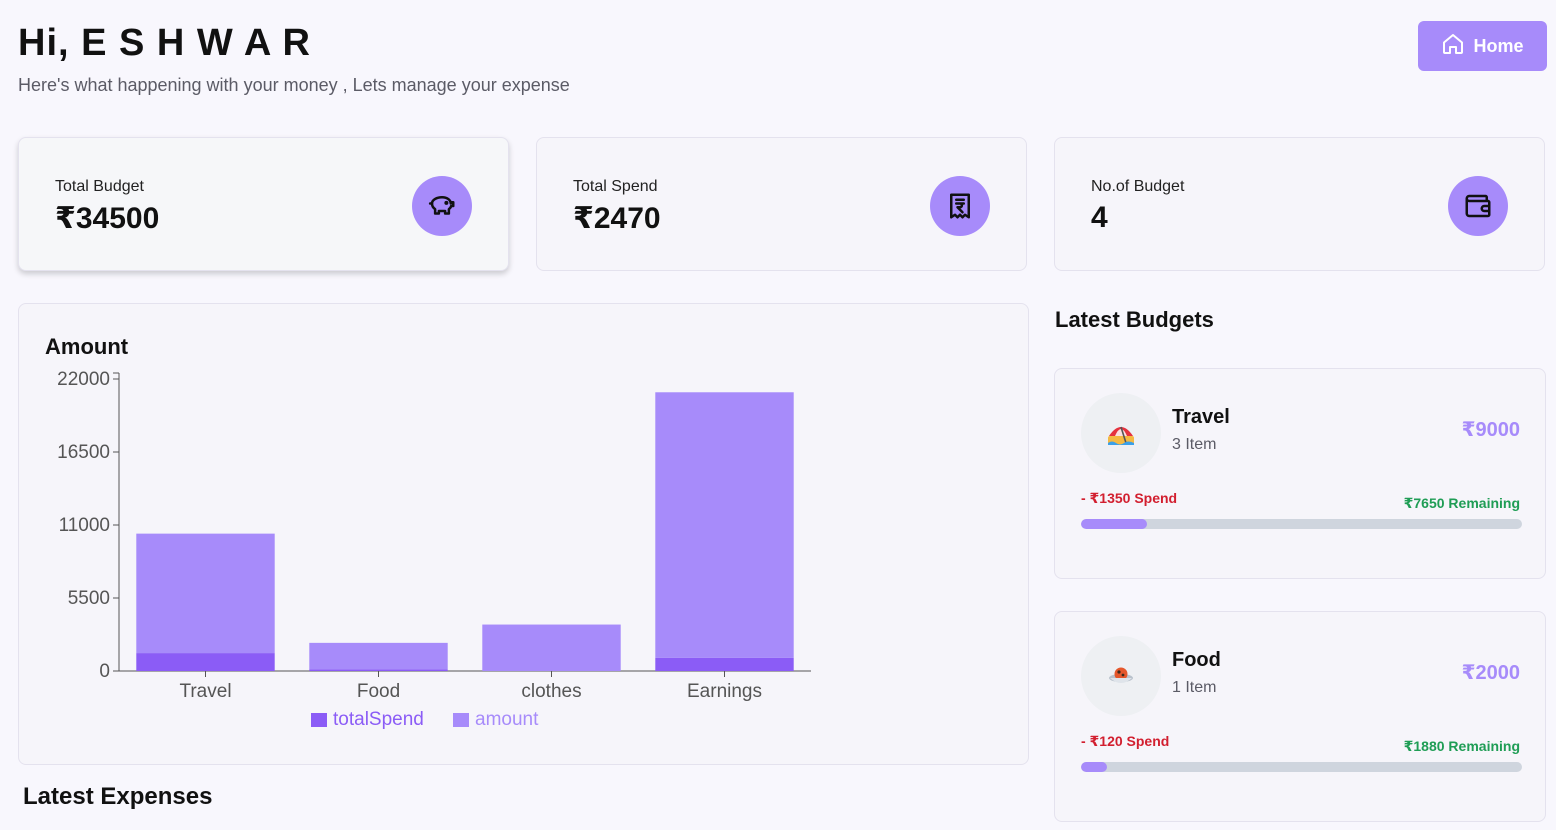  I want to click on budget-spend: - ₹1350 Spend, so click(1129, 498).